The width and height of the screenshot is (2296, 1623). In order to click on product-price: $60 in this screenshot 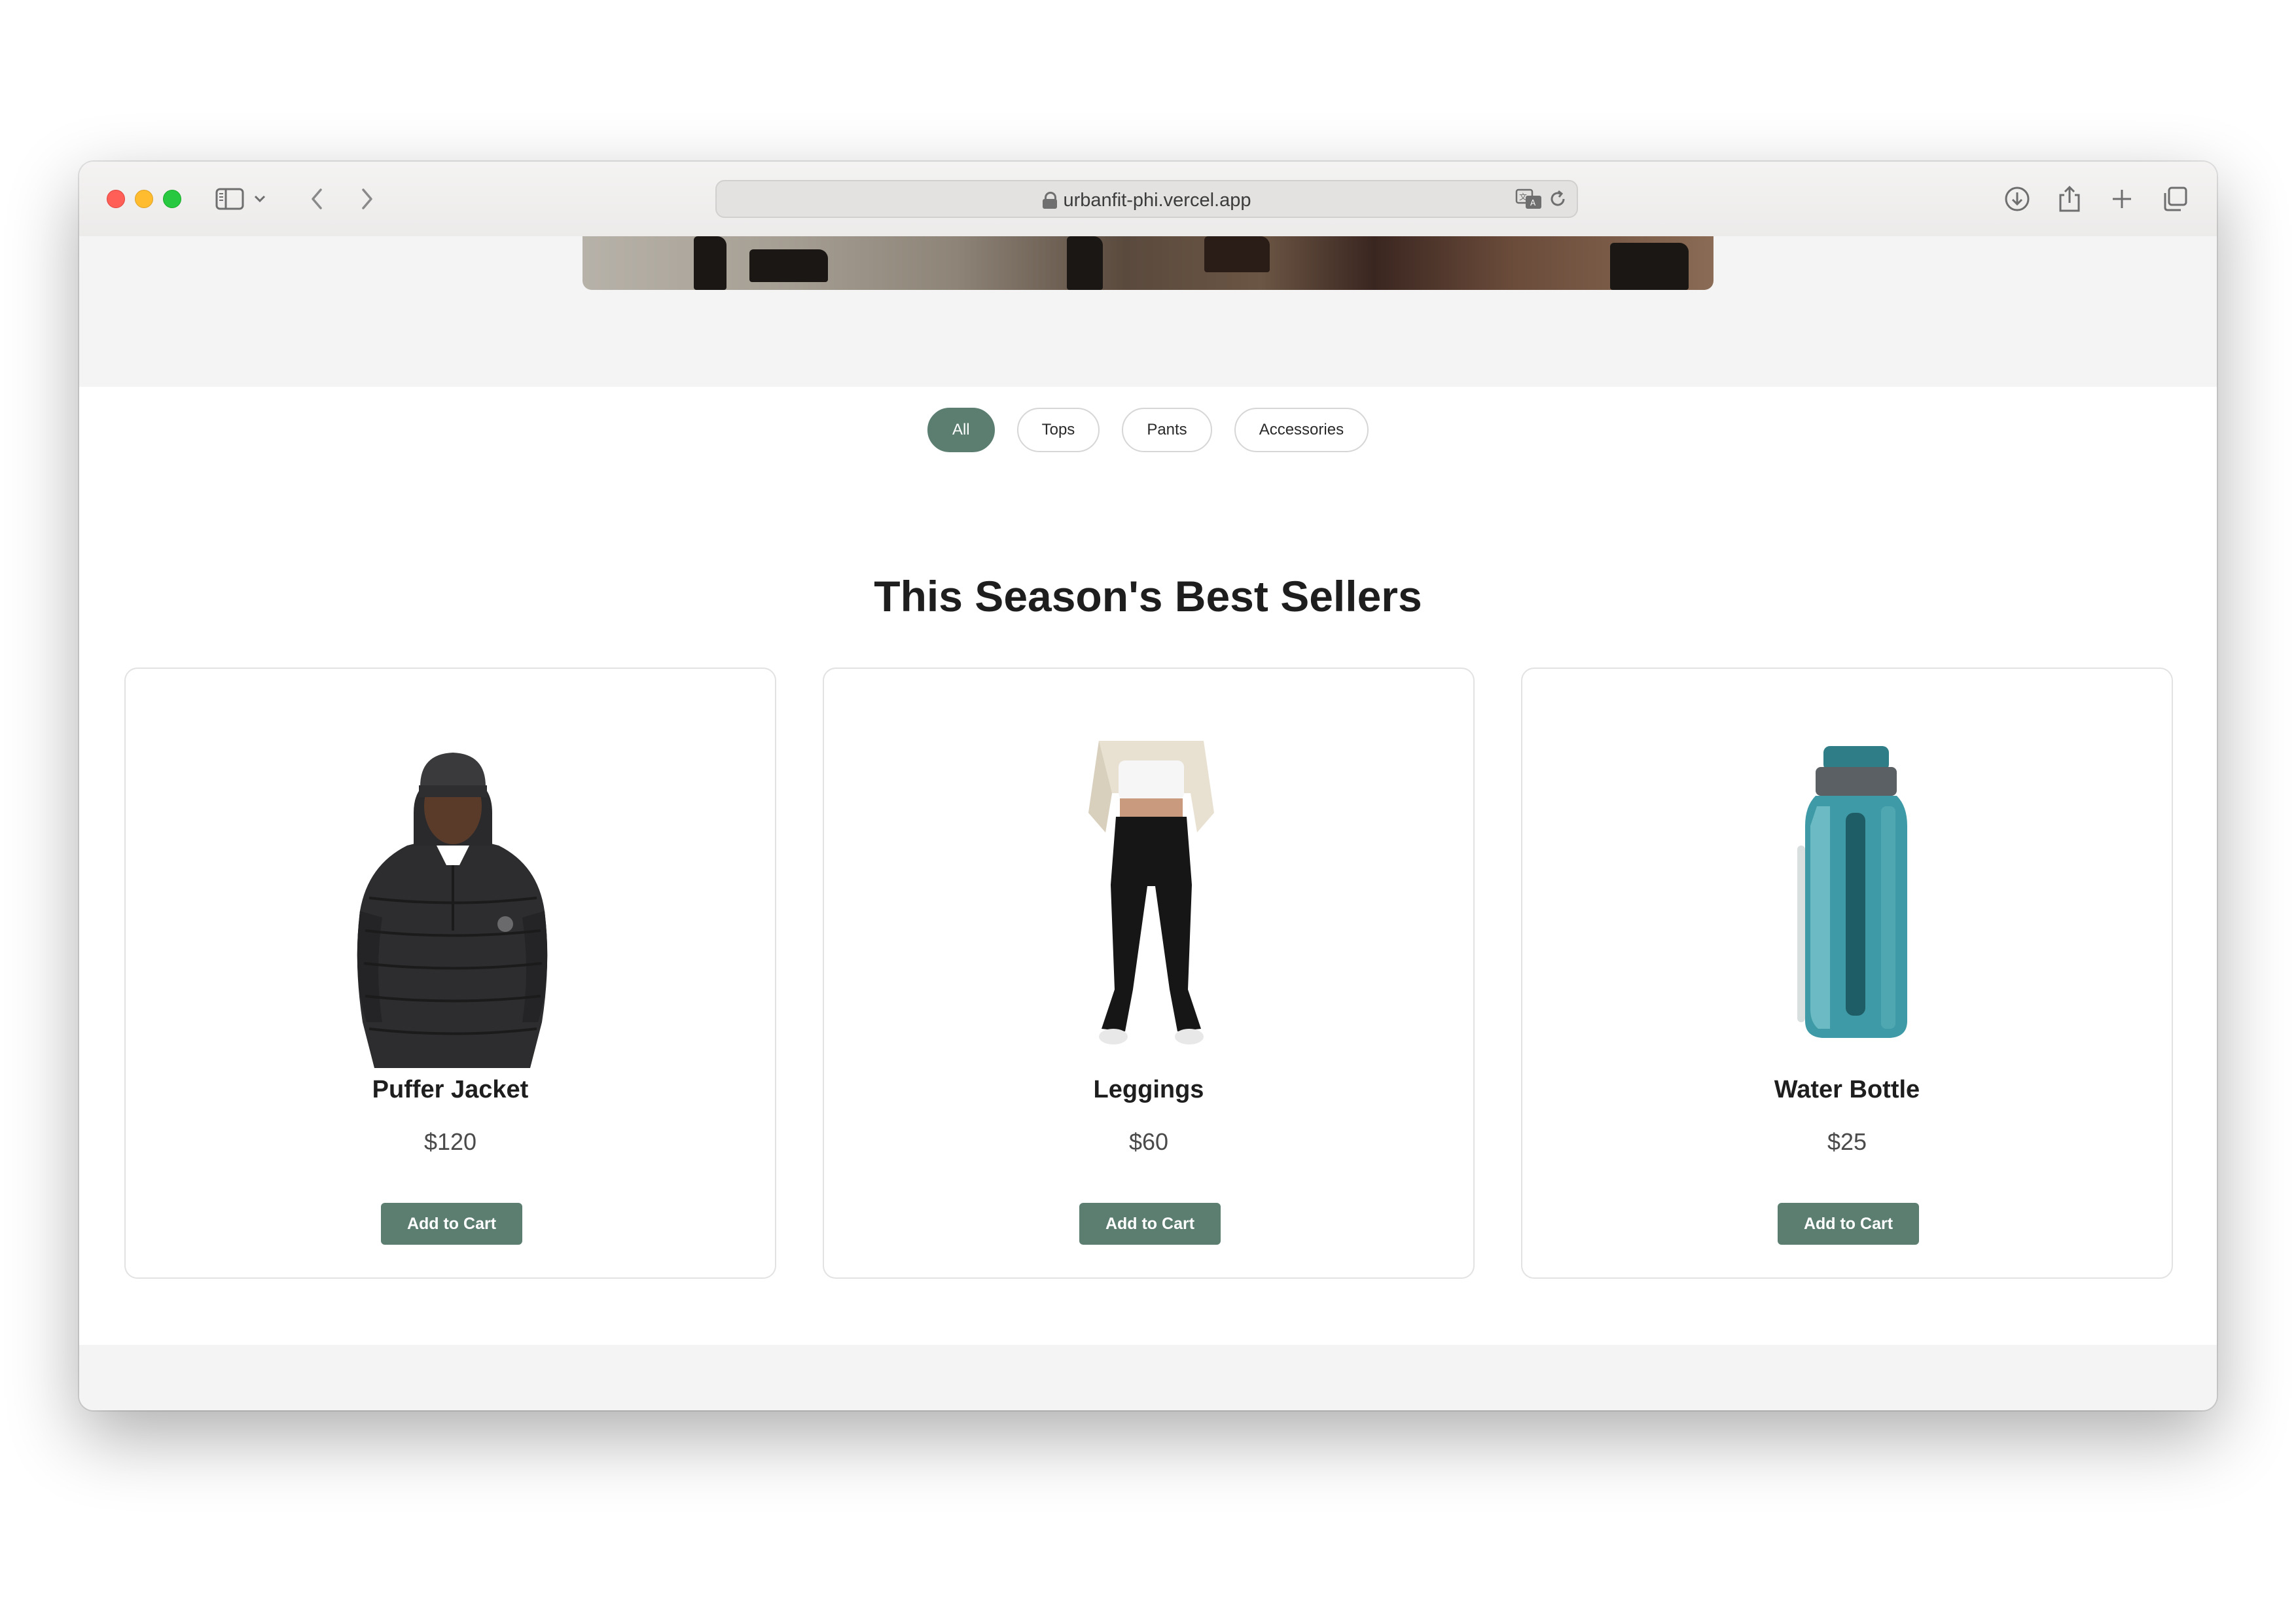, I will do `click(1148, 1141)`.